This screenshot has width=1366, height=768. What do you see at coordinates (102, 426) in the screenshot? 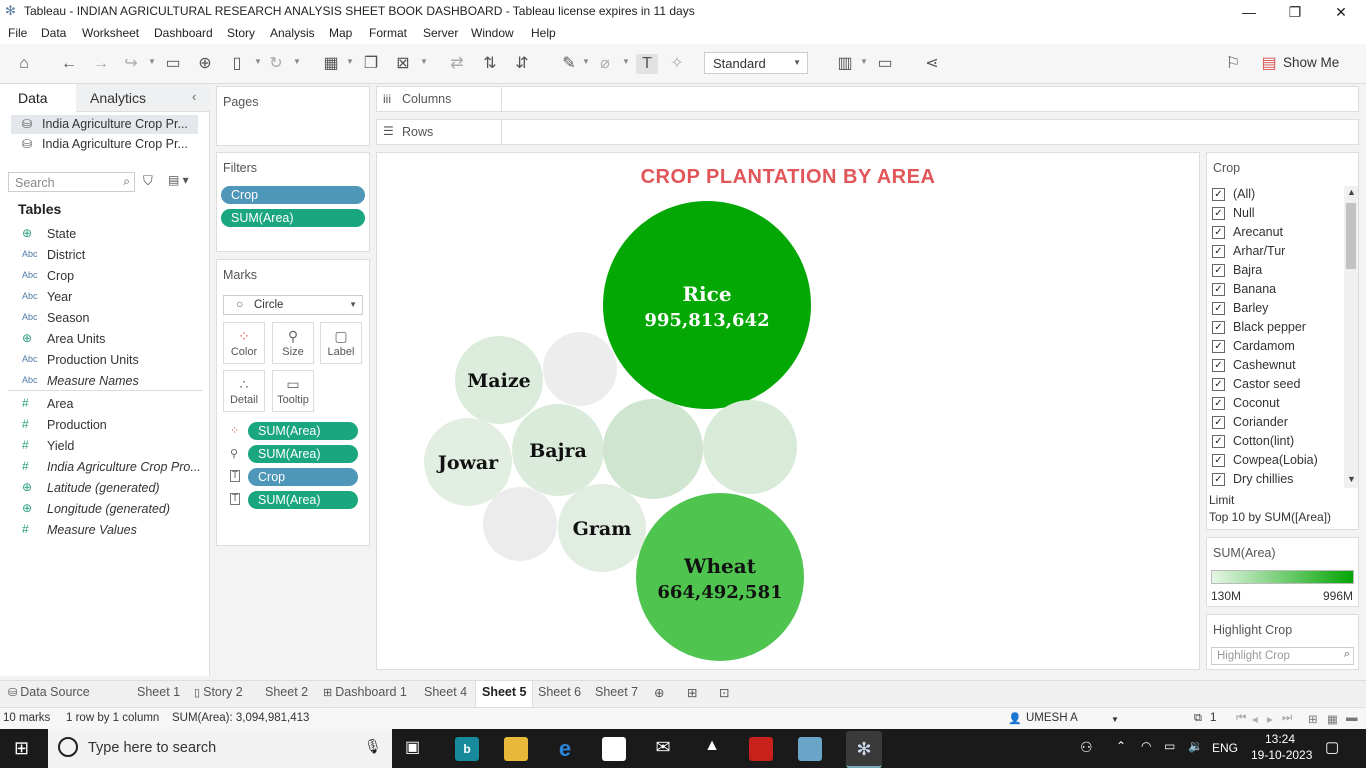
I see `field-production: # Production` at bounding box center [102, 426].